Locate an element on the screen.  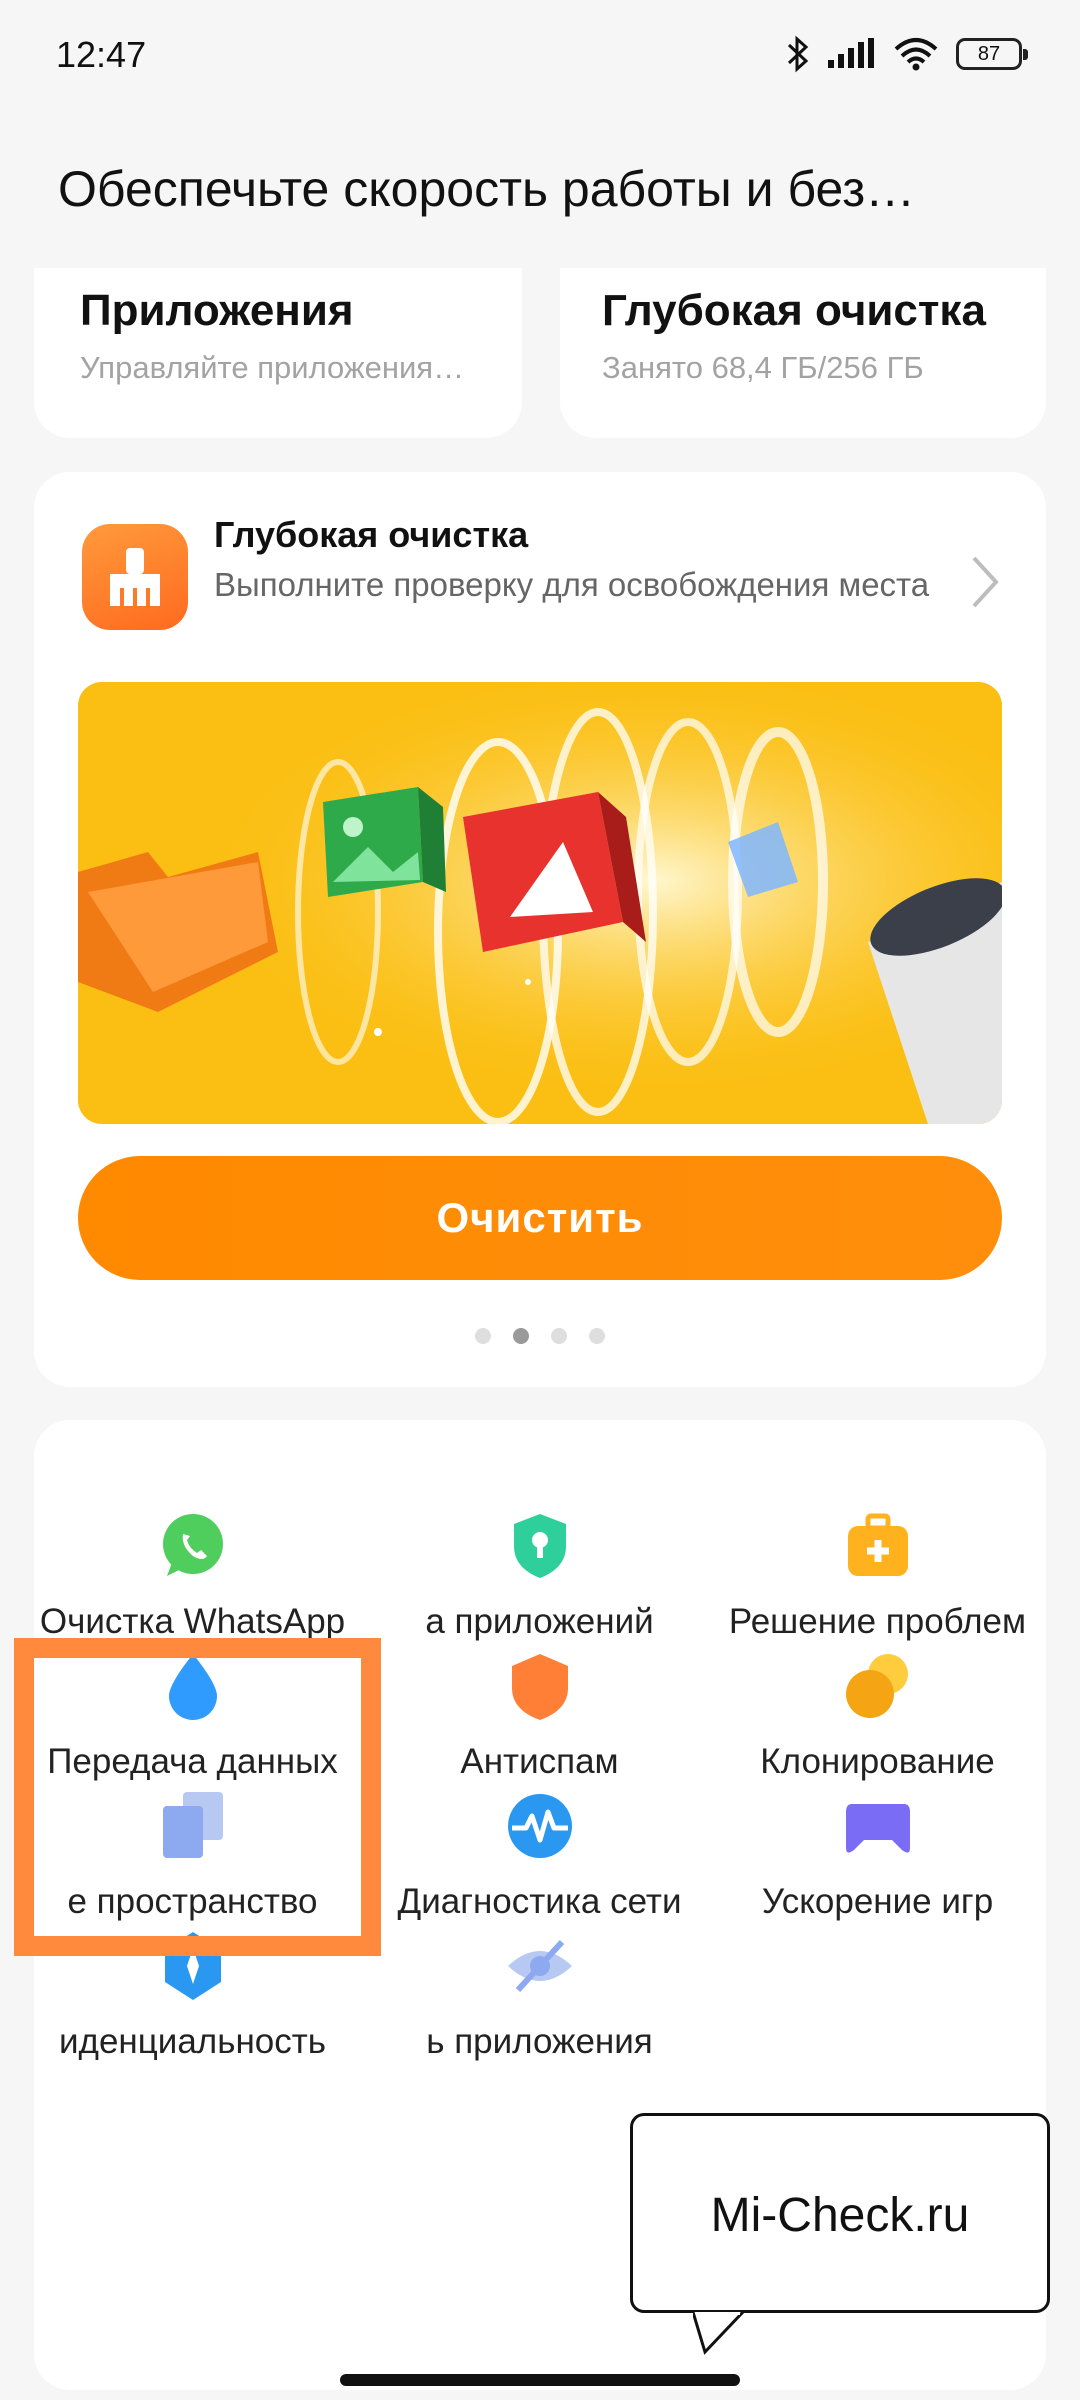
whatsapp-icon is located at coordinates (192, 1545).